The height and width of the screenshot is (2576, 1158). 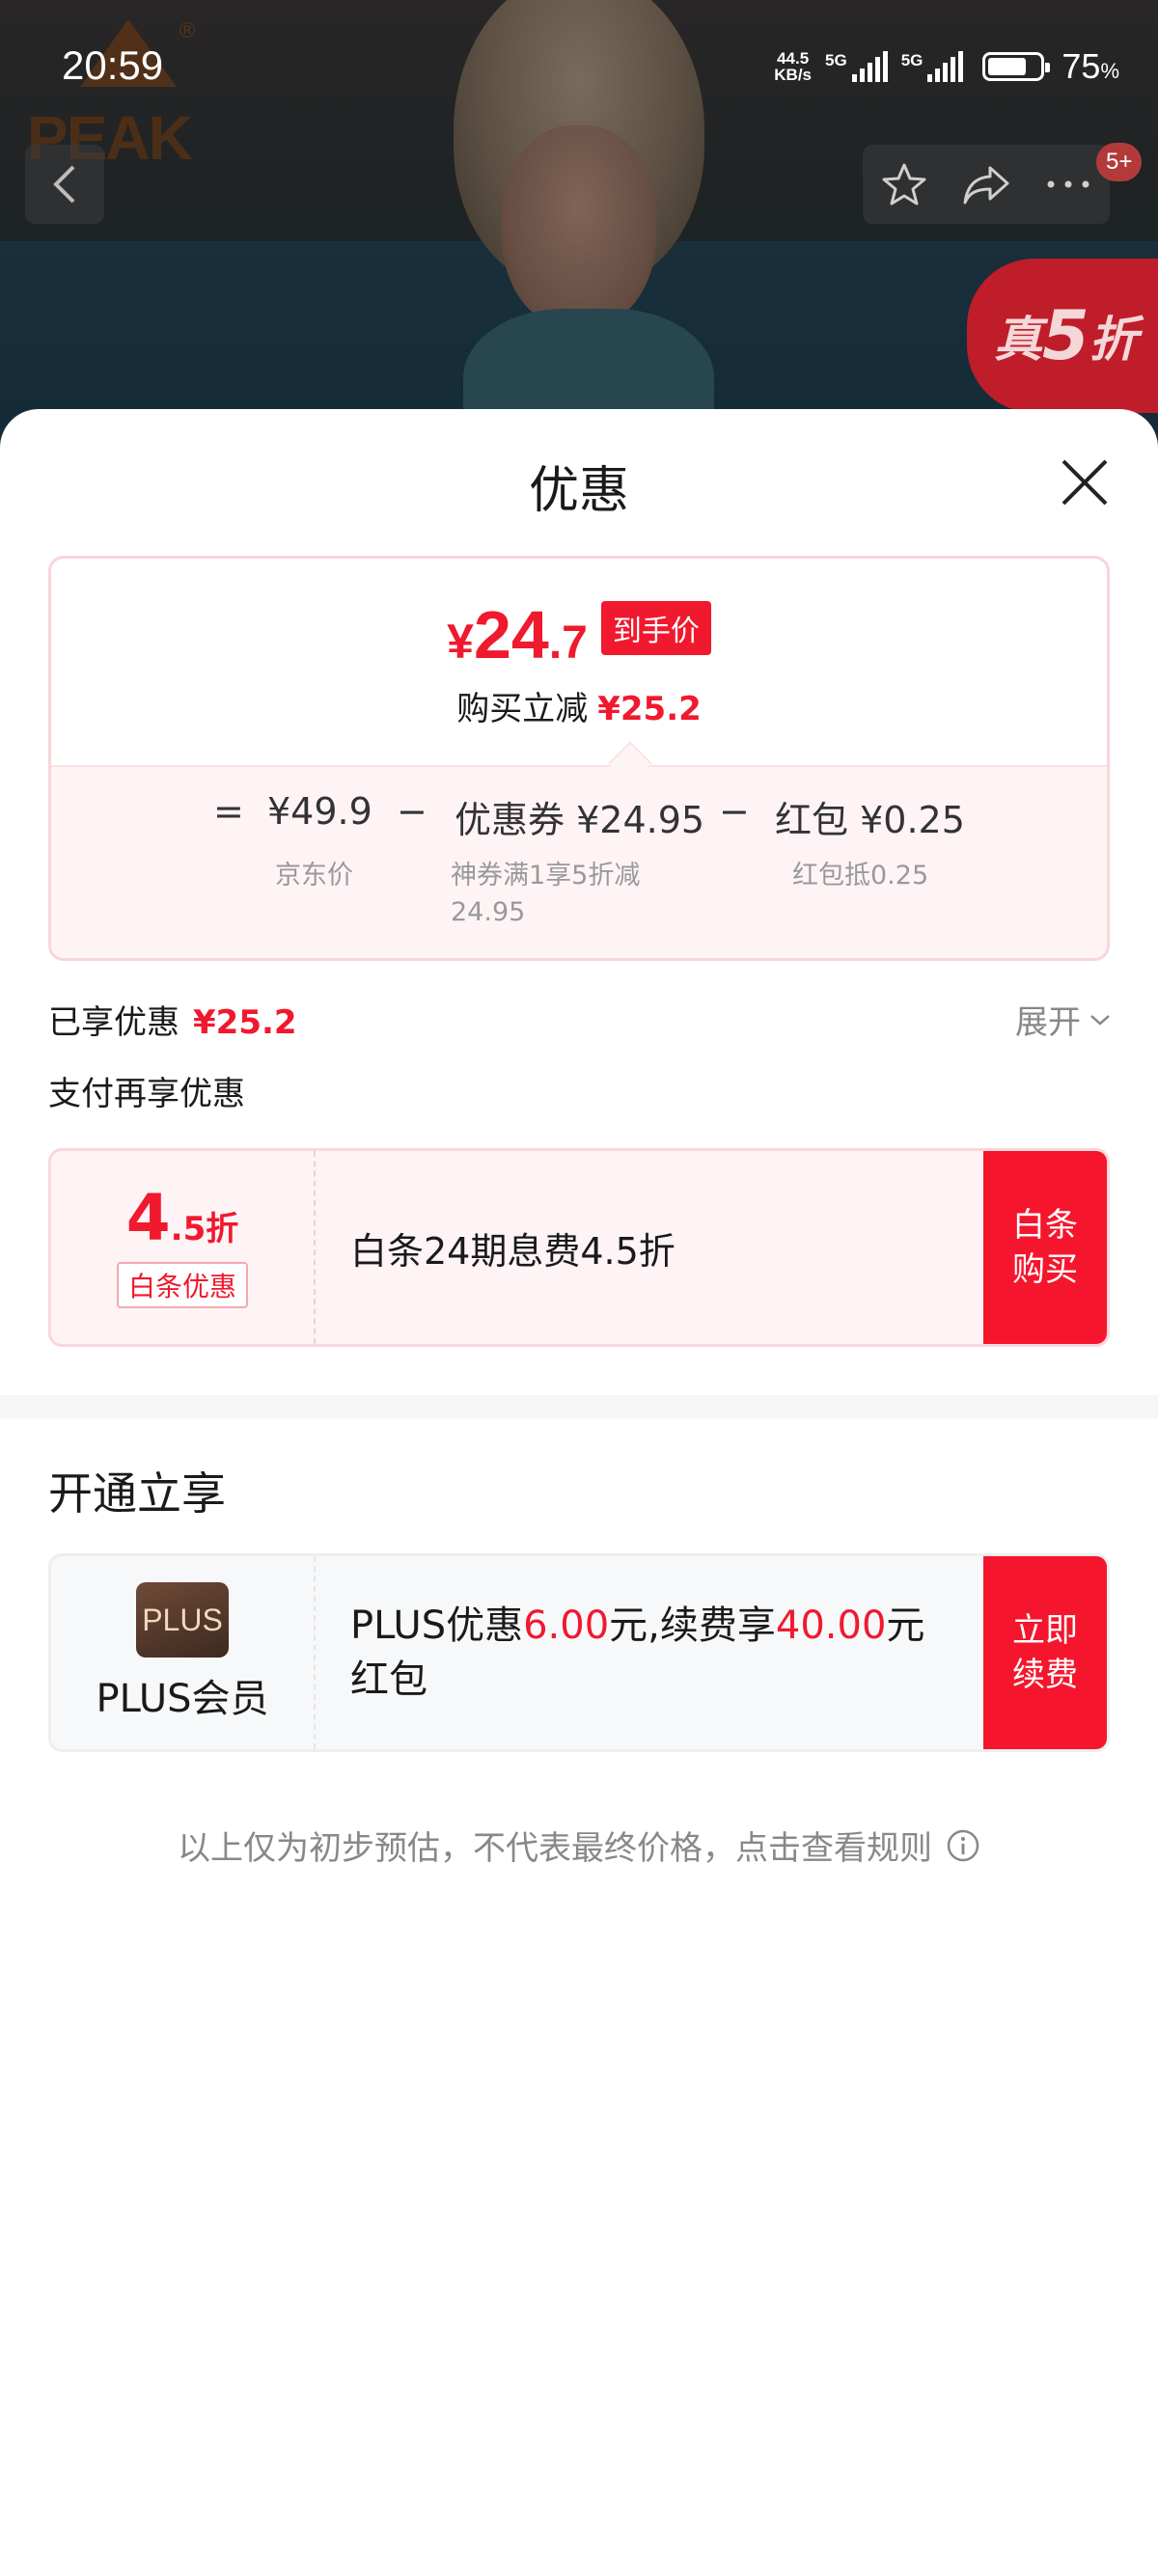 What do you see at coordinates (1100, 1020) in the screenshot?
I see `chevron-down-icon` at bounding box center [1100, 1020].